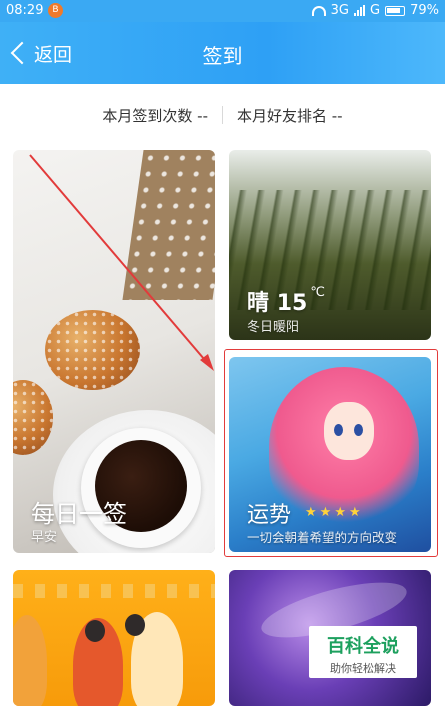 The image size is (445, 706). Describe the element at coordinates (395, 10) in the screenshot. I see `battery-icon` at that location.